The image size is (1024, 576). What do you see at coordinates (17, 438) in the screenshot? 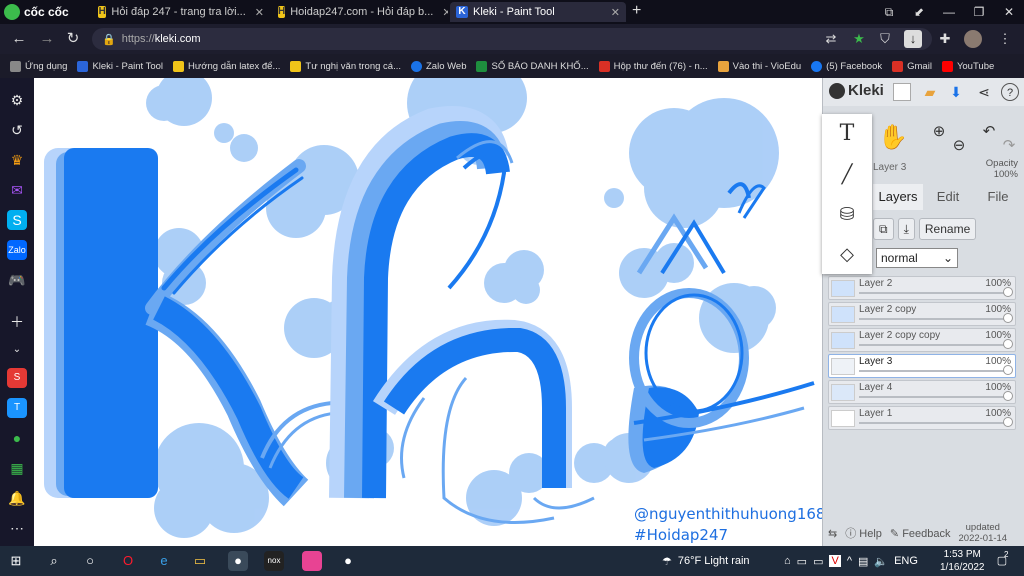
I see `coccoc-extension-icon: ●` at bounding box center [17, 438].